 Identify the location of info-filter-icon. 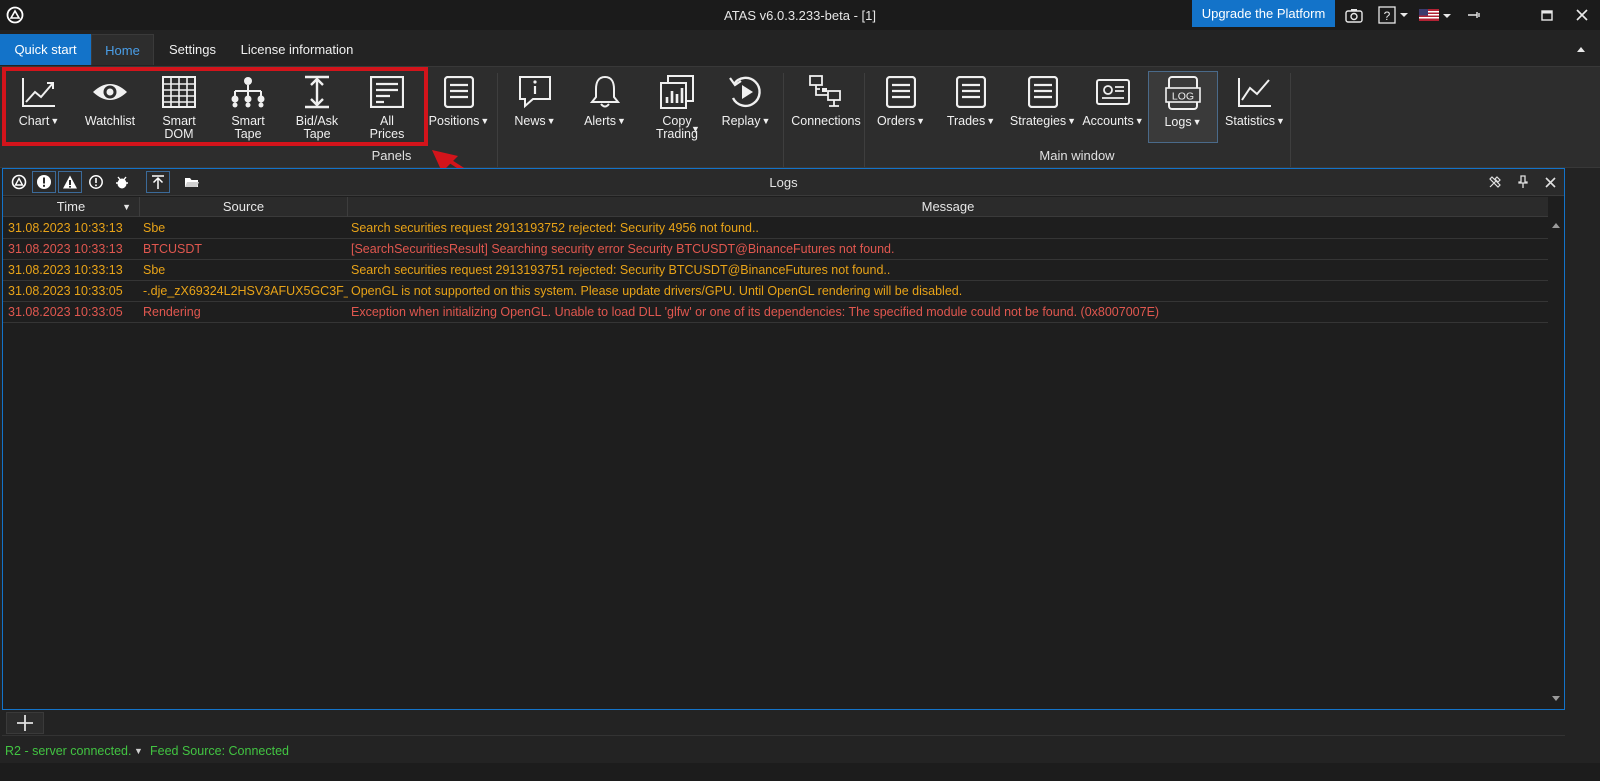
(96, 182).